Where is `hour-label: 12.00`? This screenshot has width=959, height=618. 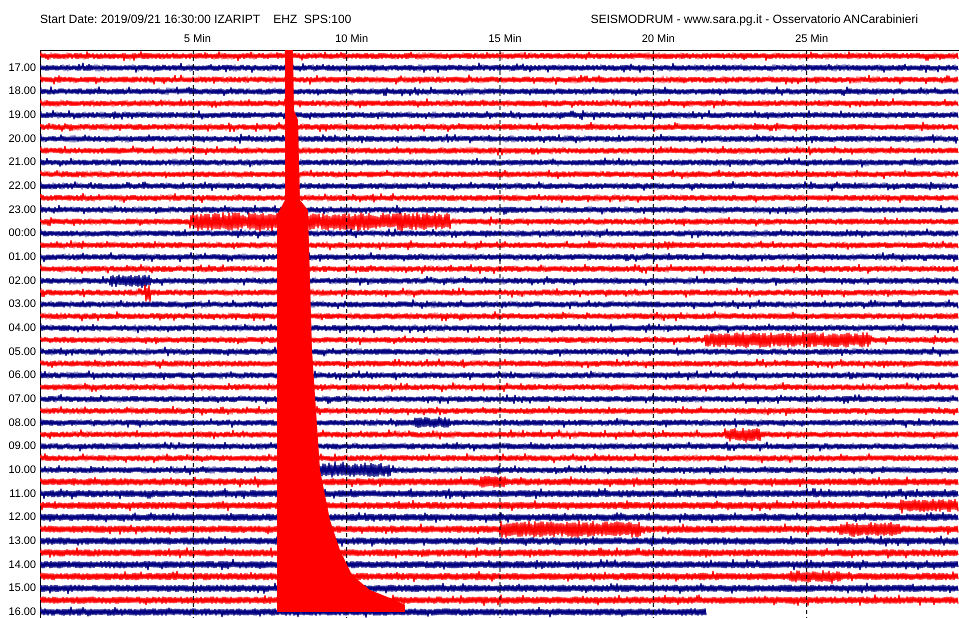
hour-label: 12.00 is located at coordinates (22, 517).